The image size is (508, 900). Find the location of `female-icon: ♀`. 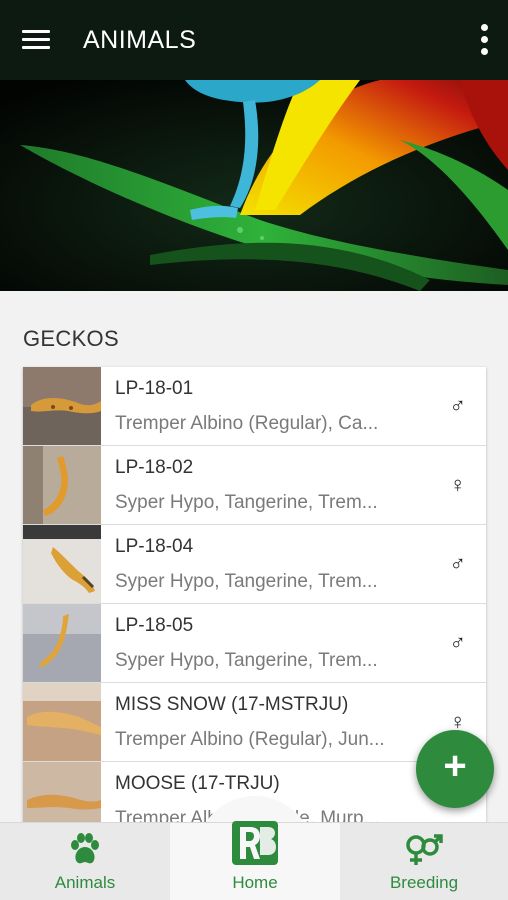

female-icon: ♀ is located at coordinates (458, 484).